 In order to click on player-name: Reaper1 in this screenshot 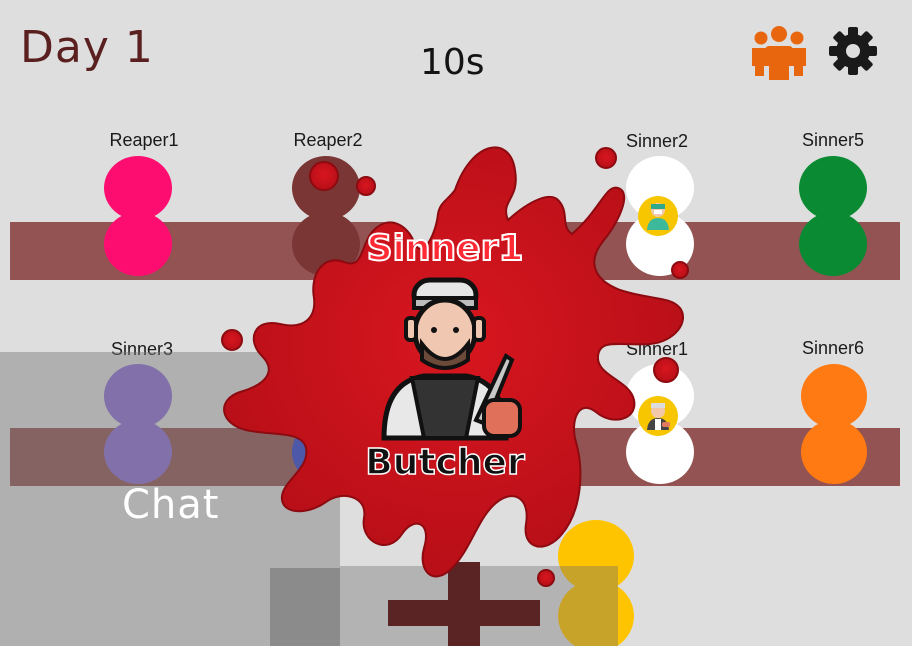, I will do `click(144, 140)`.